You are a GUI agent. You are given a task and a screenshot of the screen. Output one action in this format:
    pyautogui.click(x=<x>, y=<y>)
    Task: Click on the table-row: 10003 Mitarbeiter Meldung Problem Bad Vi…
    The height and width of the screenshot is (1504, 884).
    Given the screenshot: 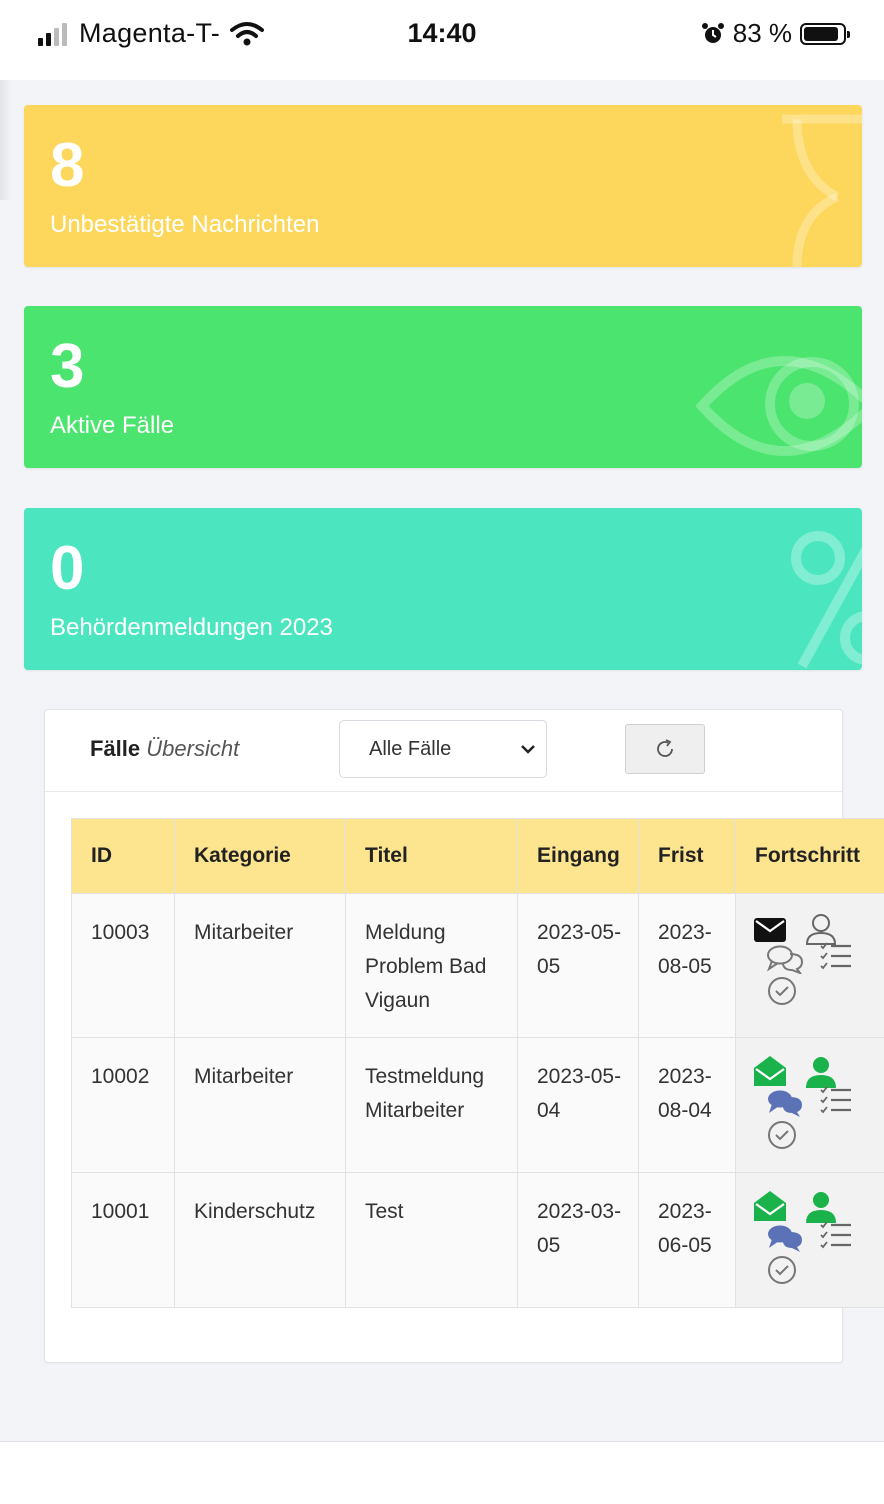 What is the action you would take?
    pyautogui.click(x=477, y=965)
    